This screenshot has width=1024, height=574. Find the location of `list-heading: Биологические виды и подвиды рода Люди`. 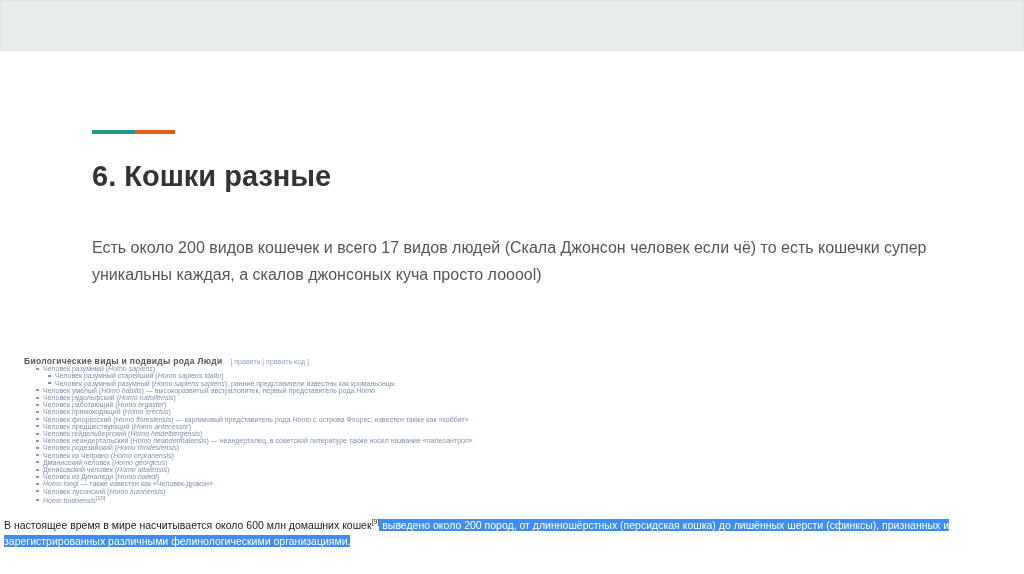

list-heading: Биологические виды и подвиды рода Люди is located at coordinates (123, 362).